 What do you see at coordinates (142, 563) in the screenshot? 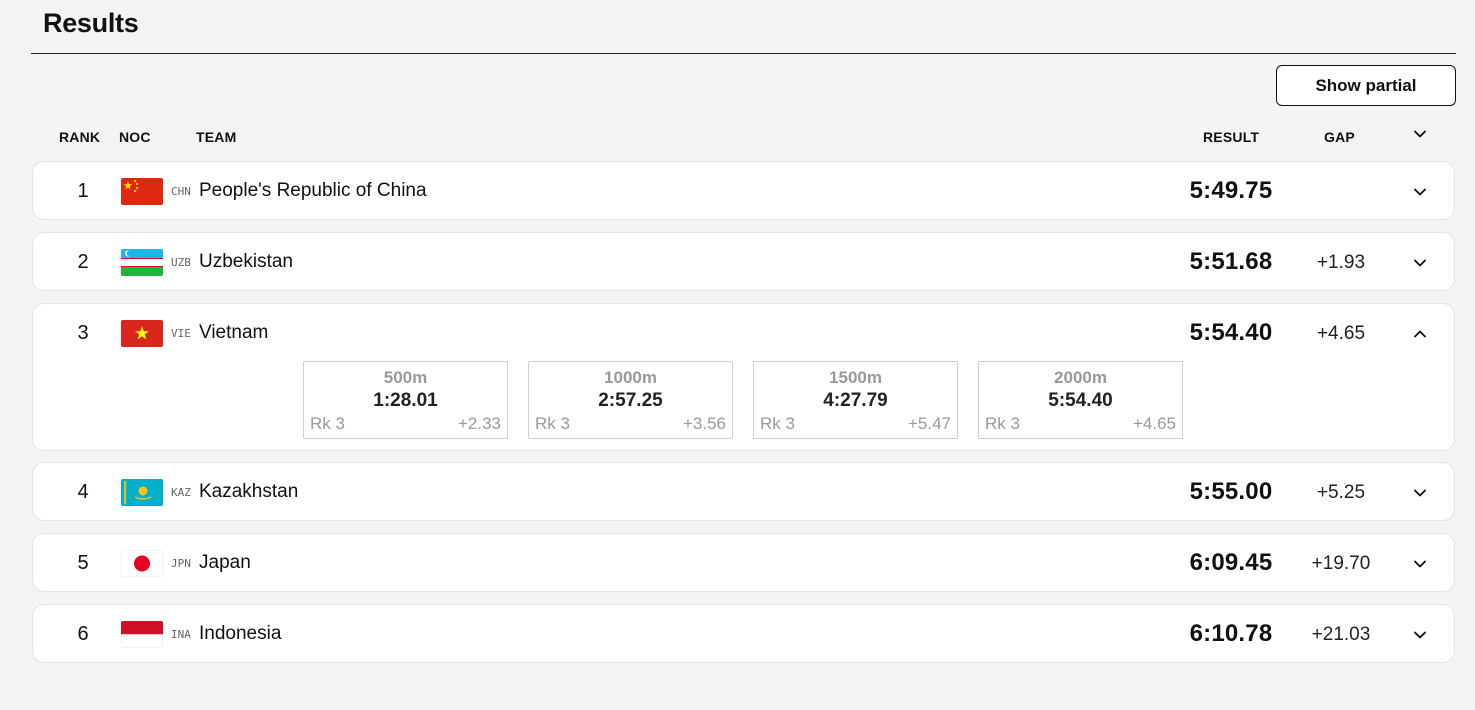
I see `japan-flag-icon` at bounding box center [142, 563].